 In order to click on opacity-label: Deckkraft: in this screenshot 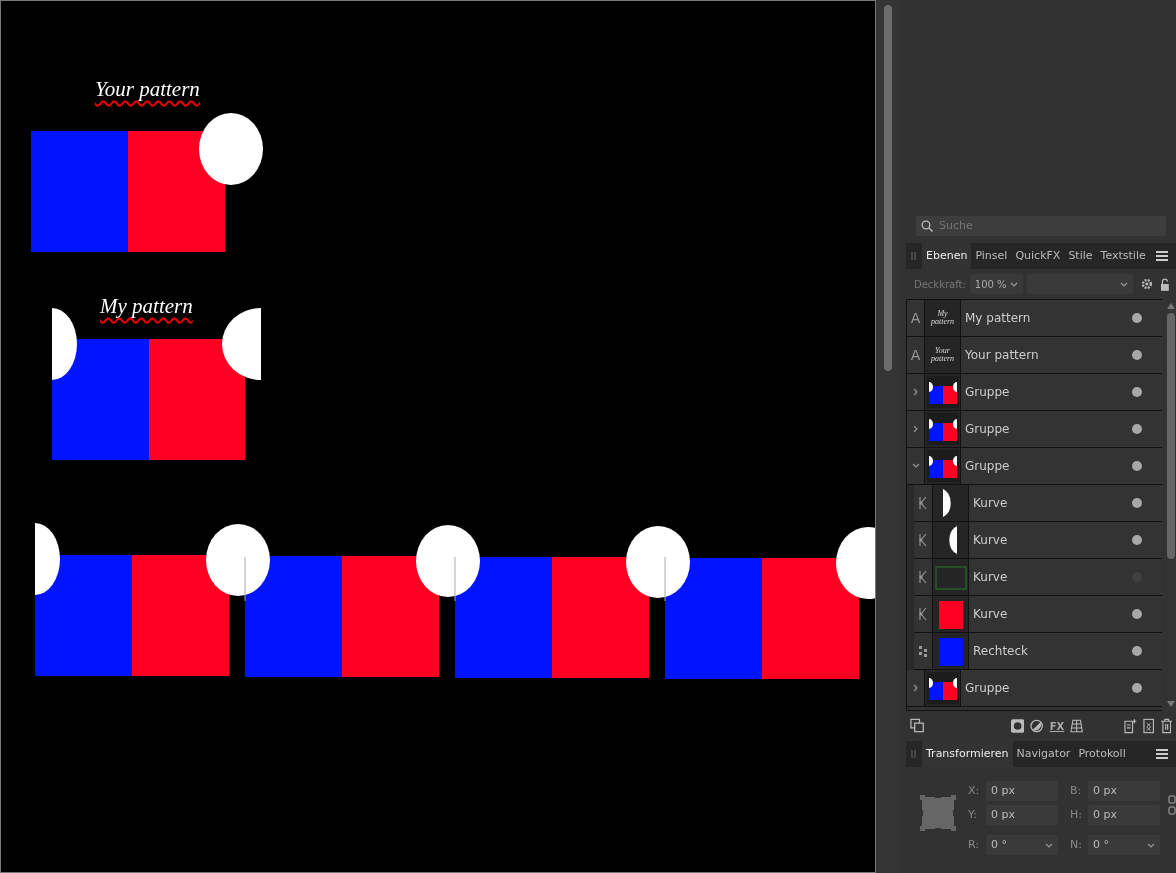, I will do `click(940, 284)`.